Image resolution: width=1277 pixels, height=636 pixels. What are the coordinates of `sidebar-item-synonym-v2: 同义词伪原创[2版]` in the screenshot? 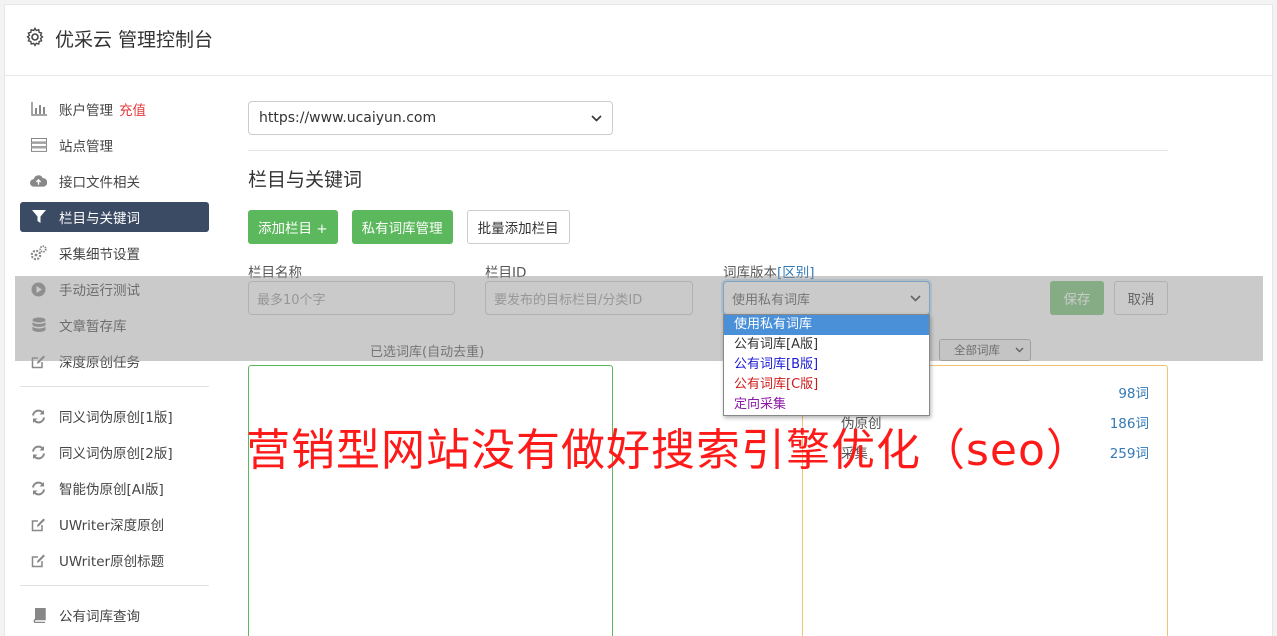 It's located at (114, 452).